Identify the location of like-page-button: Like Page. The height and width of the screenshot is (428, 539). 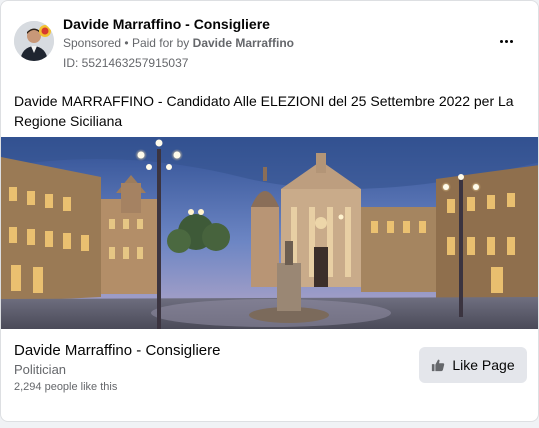
(473, 365).